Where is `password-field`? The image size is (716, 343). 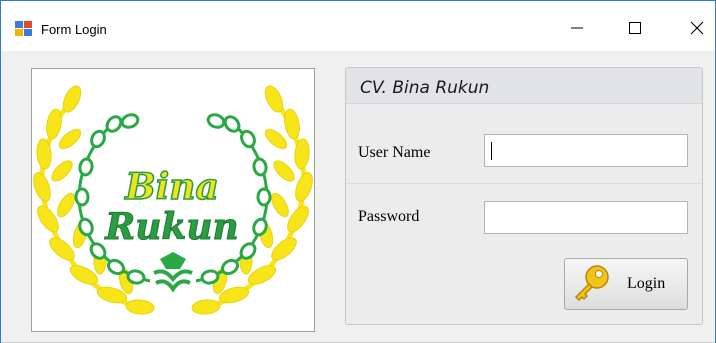
password-field is located at coordinates (586, 217).